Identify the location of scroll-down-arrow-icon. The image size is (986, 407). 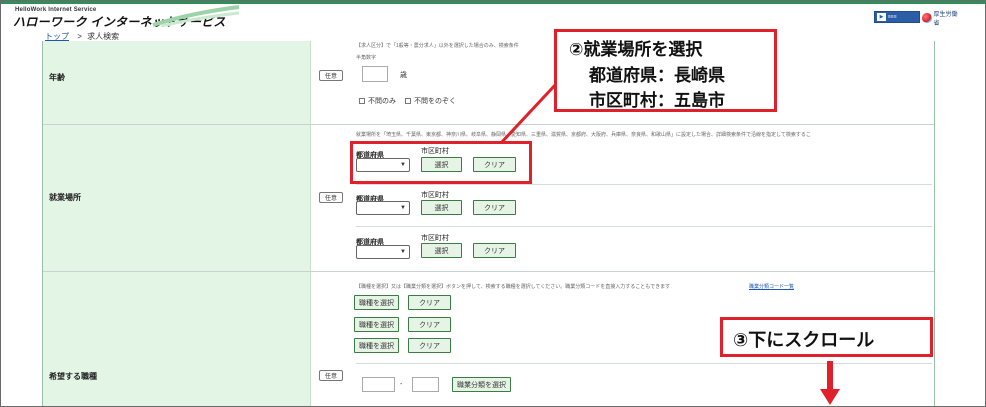
(830, 383).